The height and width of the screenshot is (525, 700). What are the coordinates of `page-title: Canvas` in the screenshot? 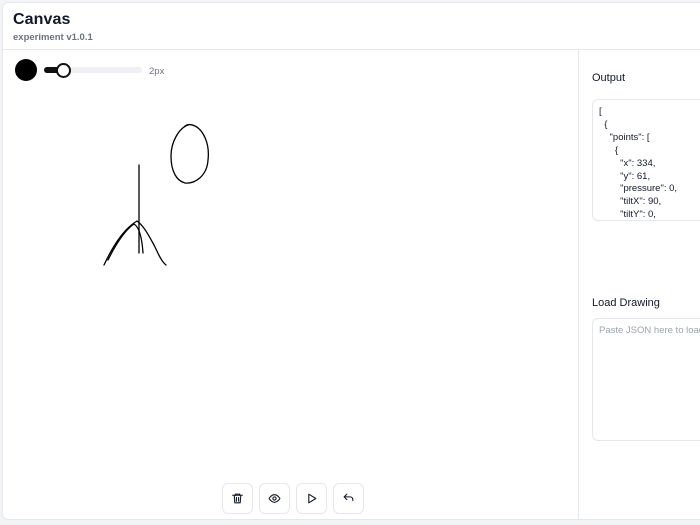 It's located at (42, 19).